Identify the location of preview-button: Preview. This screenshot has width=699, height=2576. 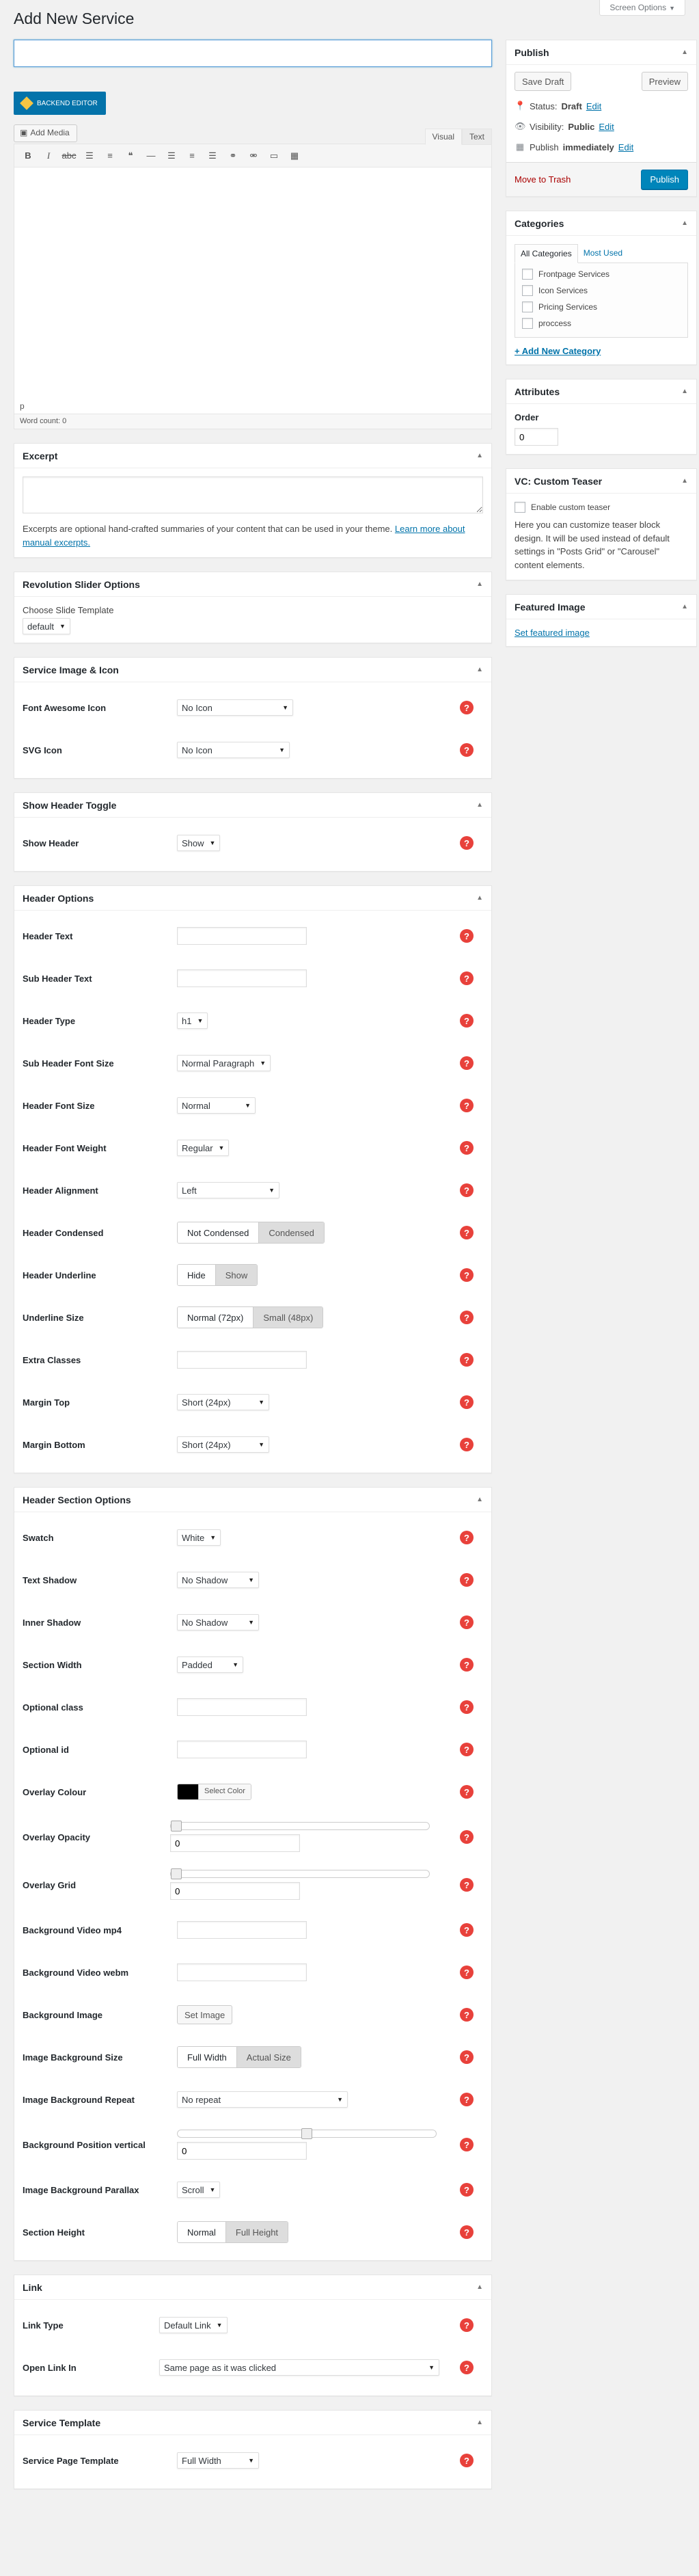
(664, 81).